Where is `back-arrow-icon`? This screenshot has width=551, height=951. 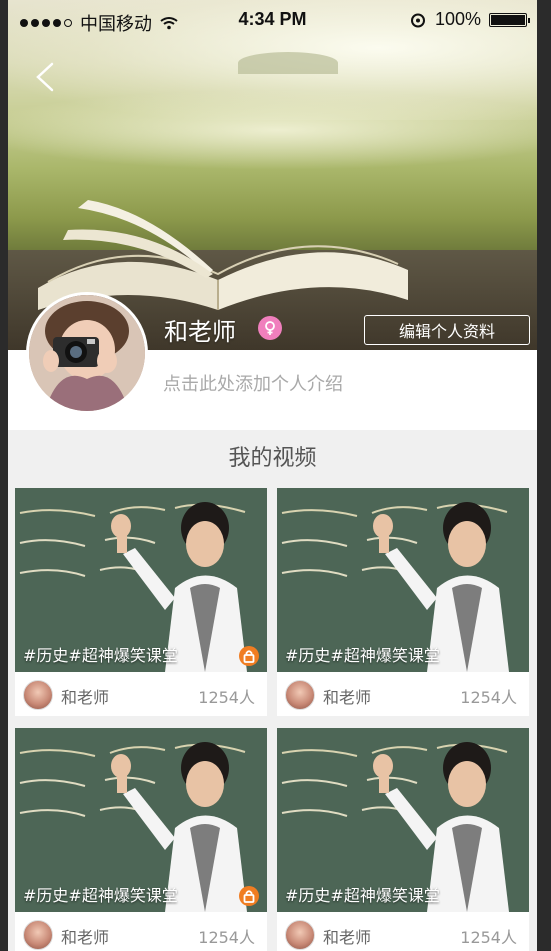 back-arrow-icon is located at coordinates (45, 77).